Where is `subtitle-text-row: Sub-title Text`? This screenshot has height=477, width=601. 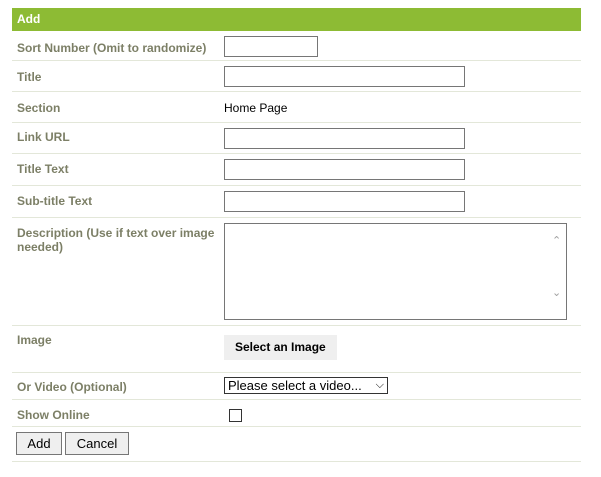 subtitle-text-row: Sub-title Text is located at coordinates (296, 202).